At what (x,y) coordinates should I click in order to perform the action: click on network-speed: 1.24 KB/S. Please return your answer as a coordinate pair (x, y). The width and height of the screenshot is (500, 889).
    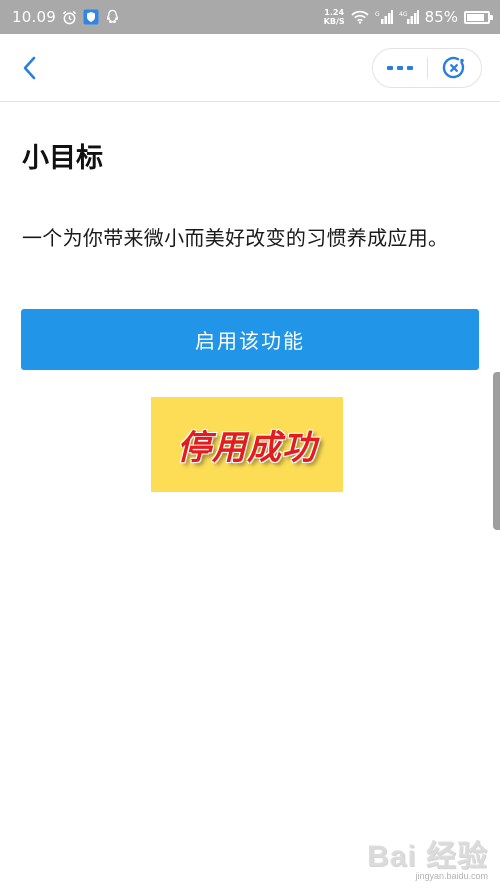
    Looking at the image, I should click on (334, 17).